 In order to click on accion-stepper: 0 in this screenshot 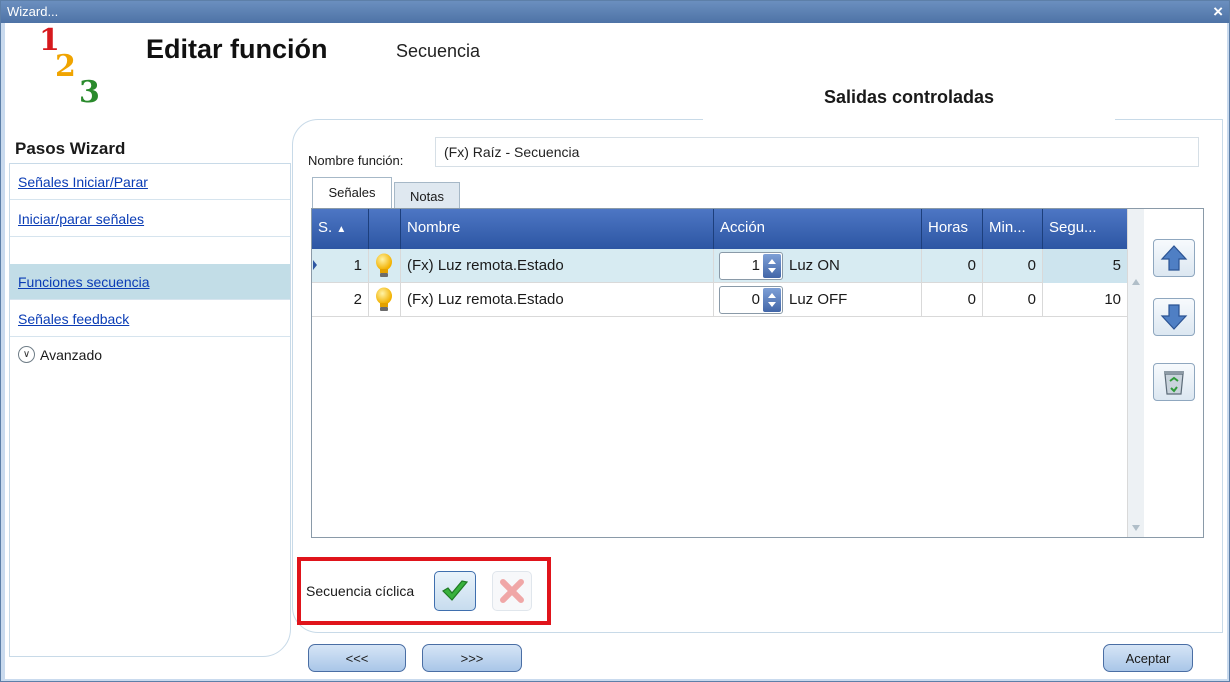, I will do `click(751, 300)`.